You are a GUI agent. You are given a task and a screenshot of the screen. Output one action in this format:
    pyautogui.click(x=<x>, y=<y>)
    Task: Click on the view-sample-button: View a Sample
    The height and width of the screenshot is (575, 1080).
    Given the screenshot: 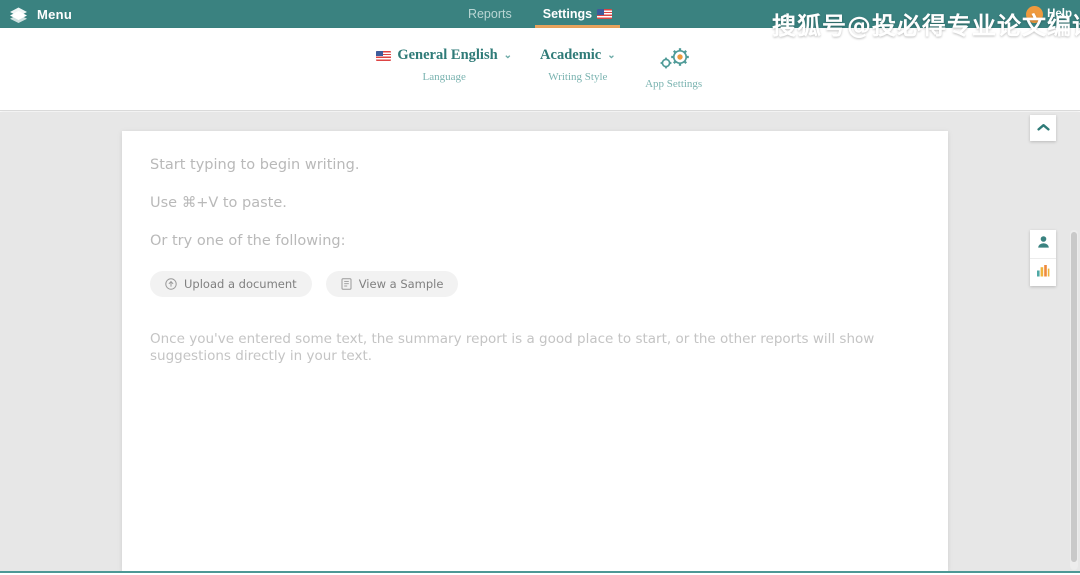 What is the action you would take?
    pyautogui.click(x=392, y=284)
    